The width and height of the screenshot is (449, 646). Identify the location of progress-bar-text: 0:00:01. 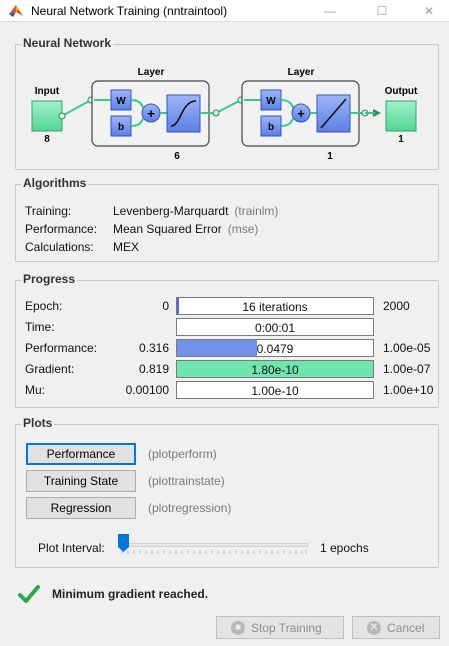
(275, 328).